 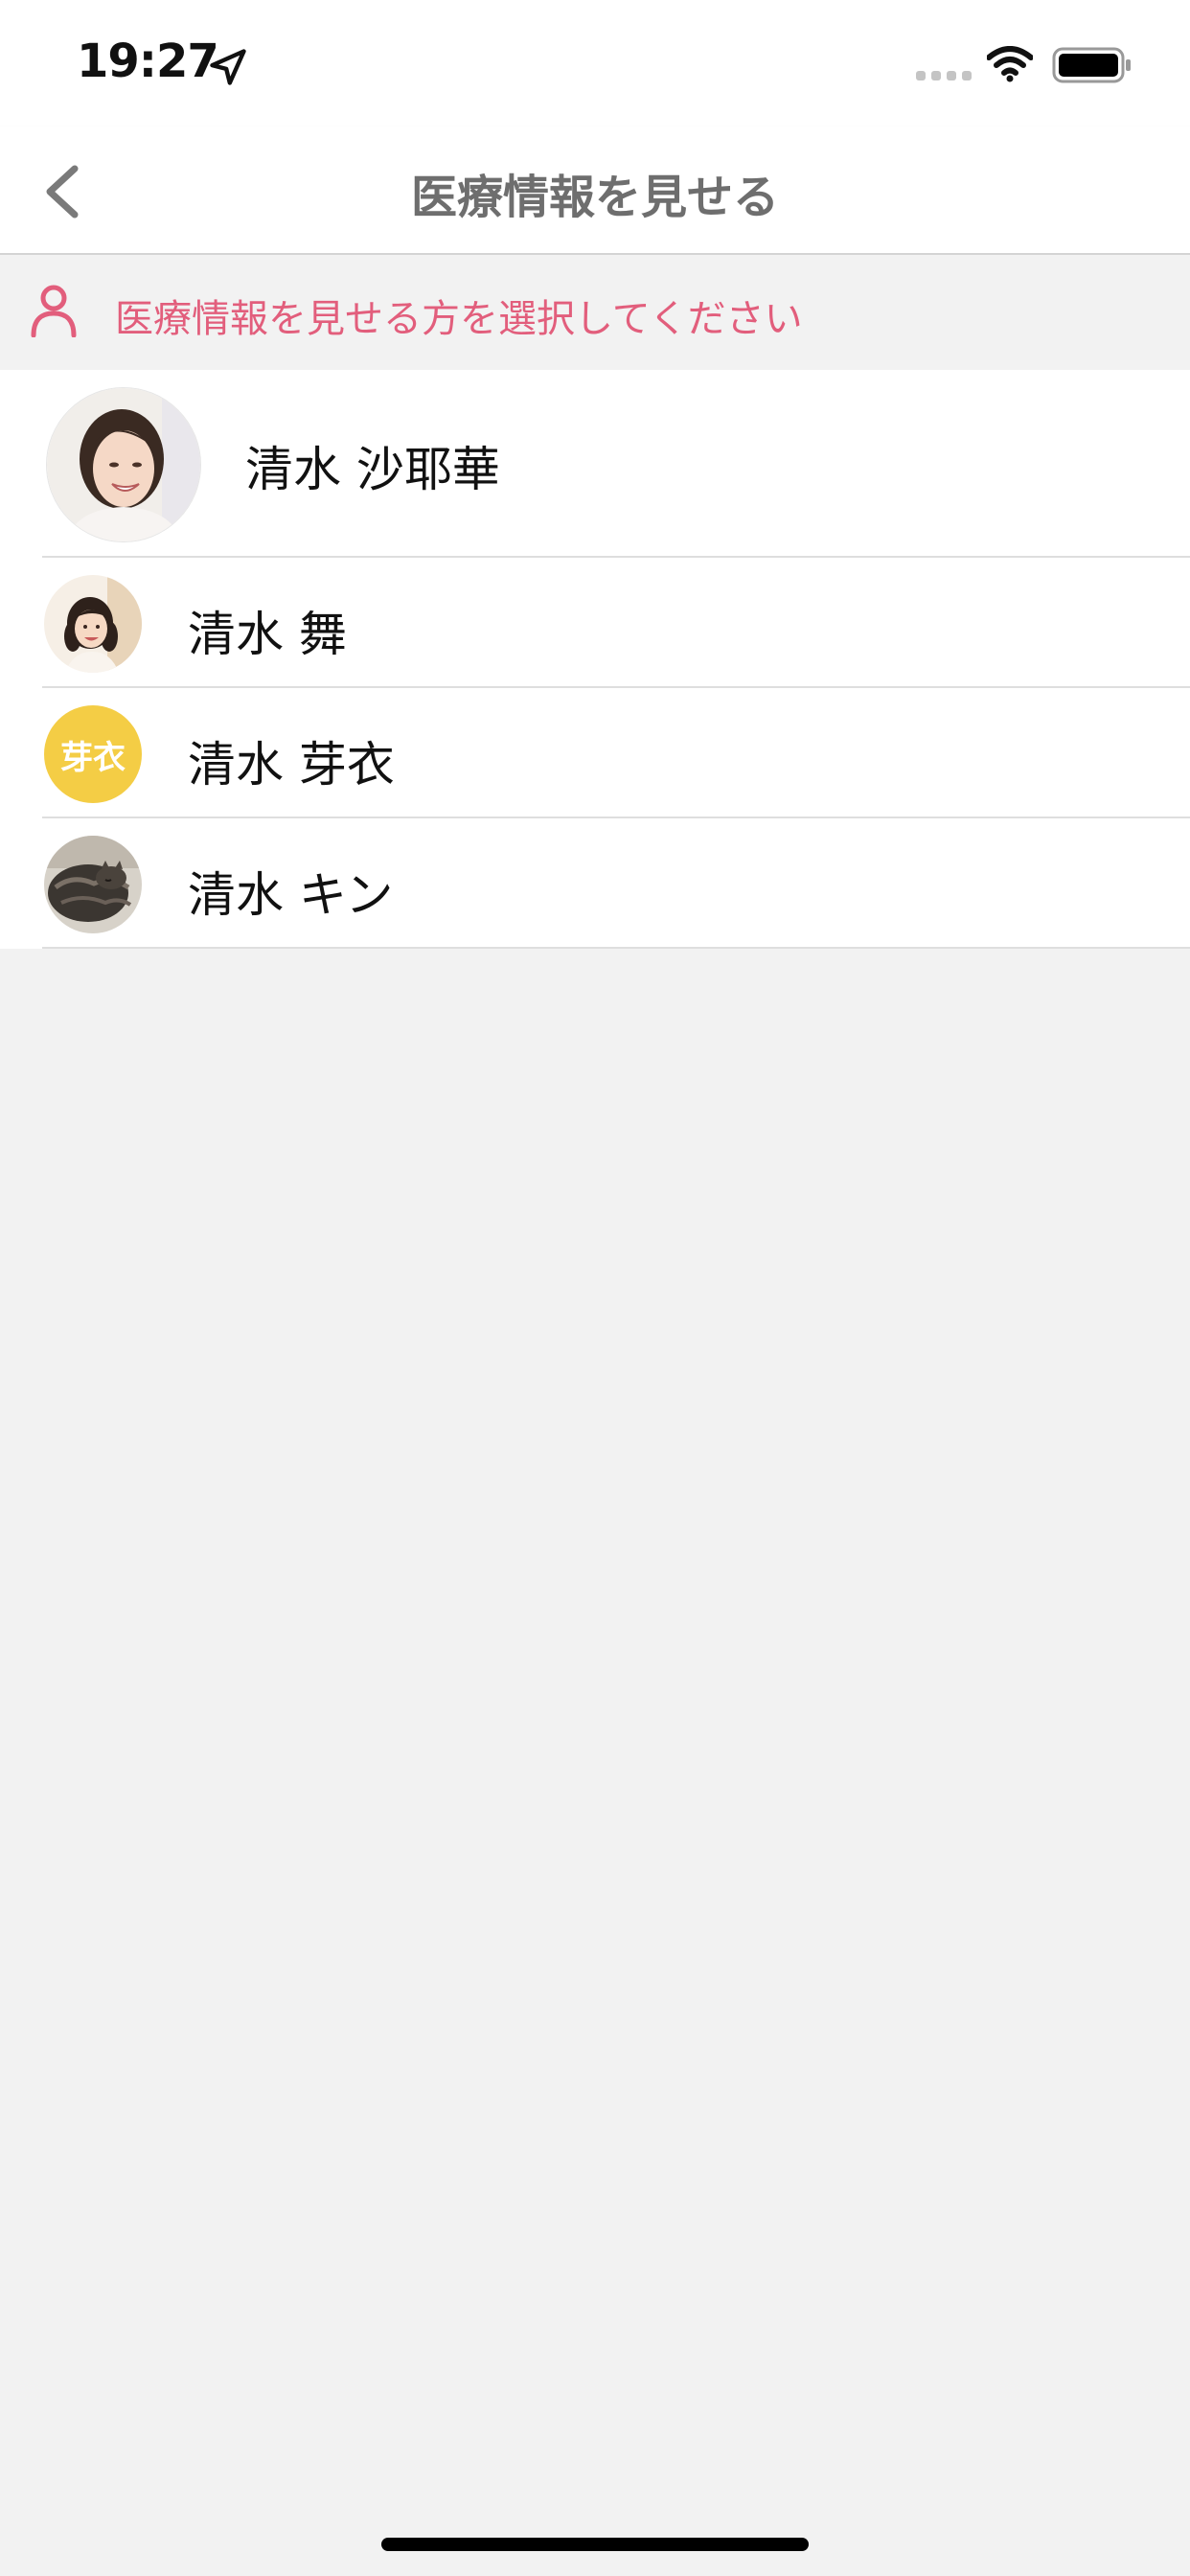 I want to click on member-name: 清水 舞, so click(x=267, y=634).